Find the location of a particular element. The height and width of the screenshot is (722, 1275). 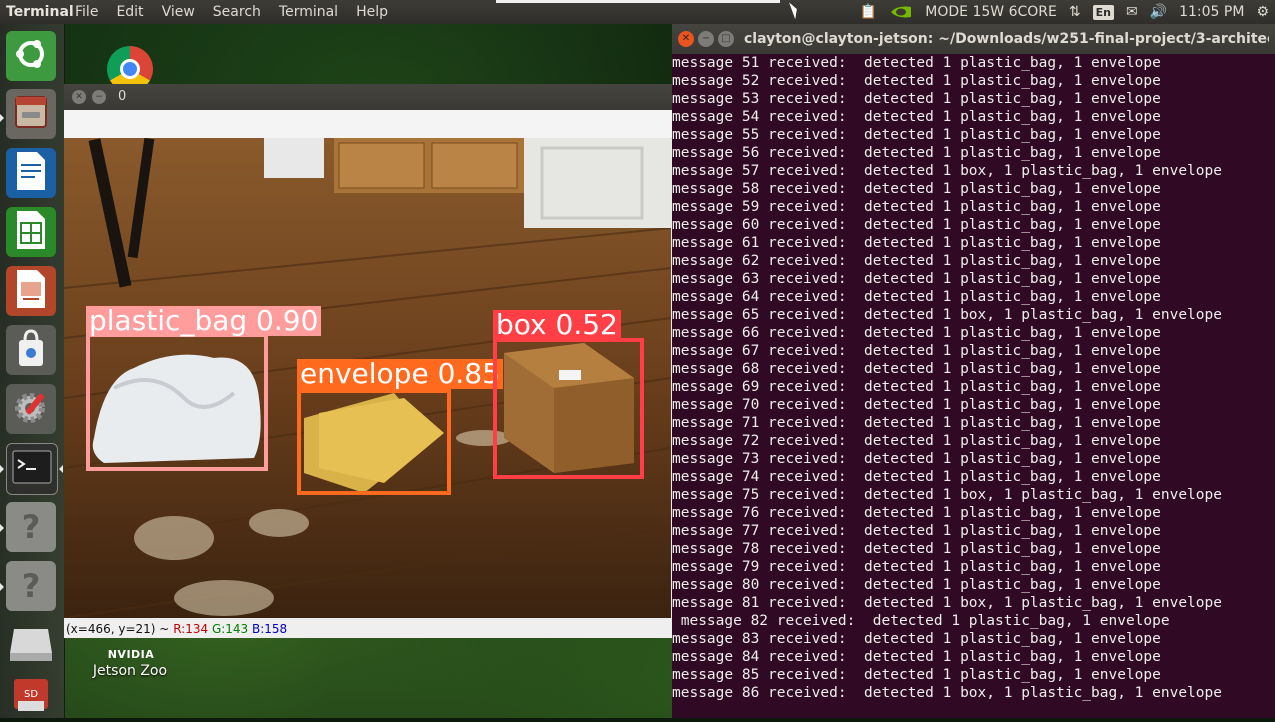

clock: 11:05 PM is located at coordinates (1211, 12).